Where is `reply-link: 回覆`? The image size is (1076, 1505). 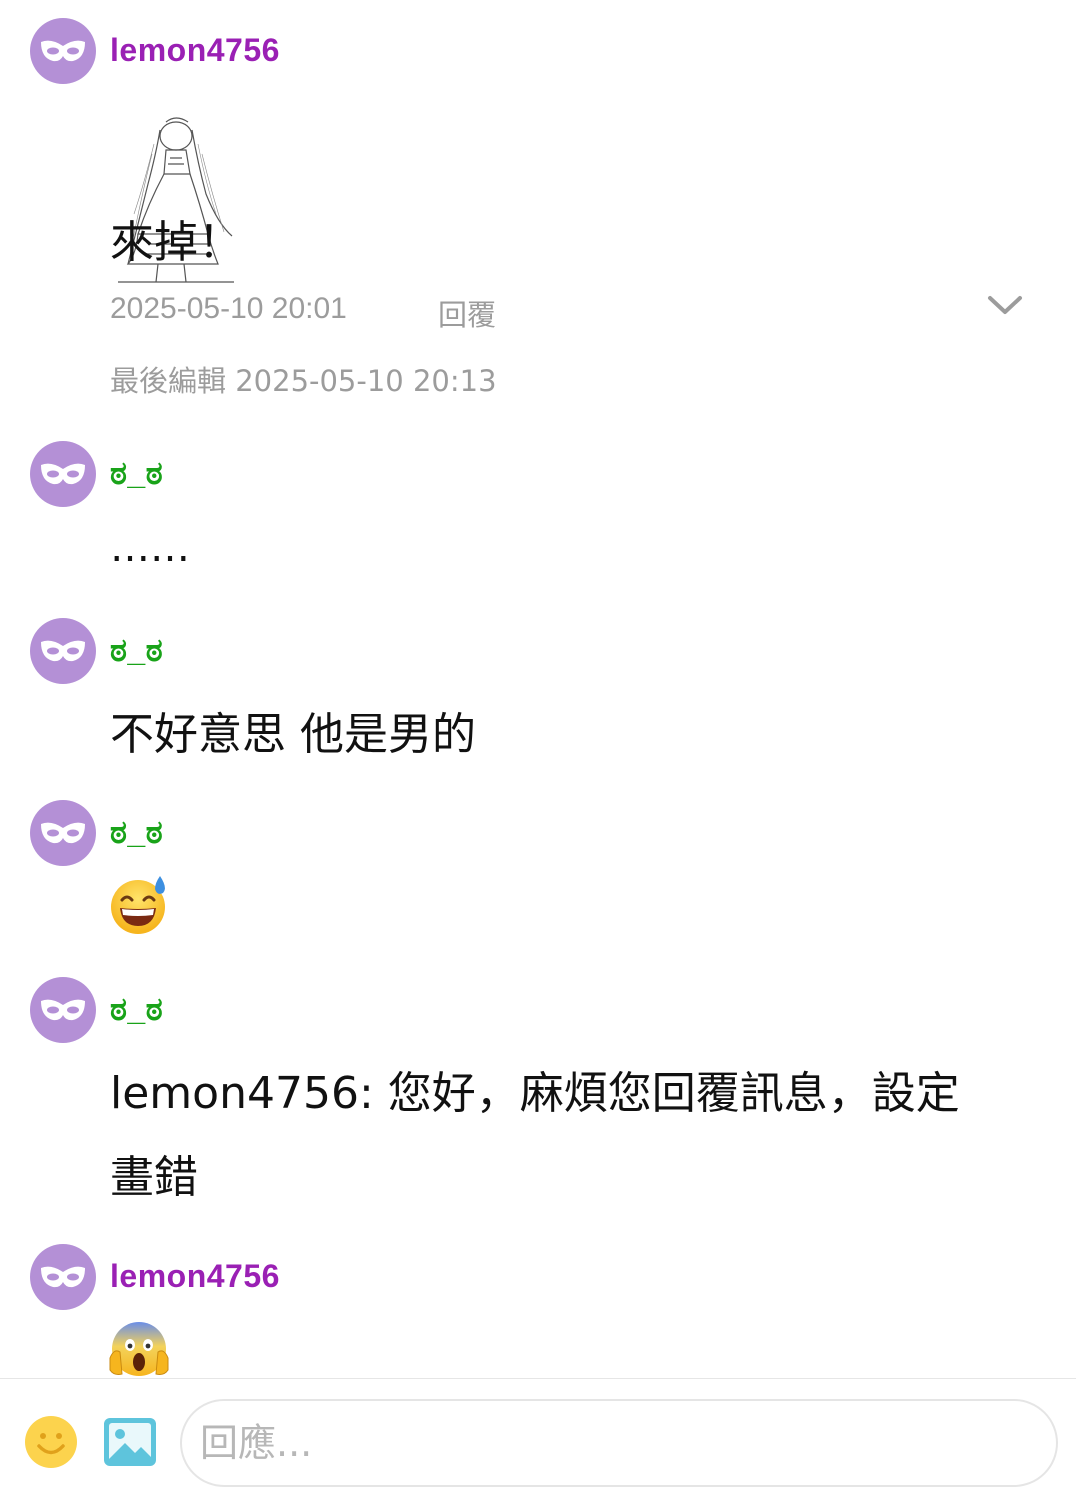 reply-link: 回覆 is located at coordinates (467, 313).